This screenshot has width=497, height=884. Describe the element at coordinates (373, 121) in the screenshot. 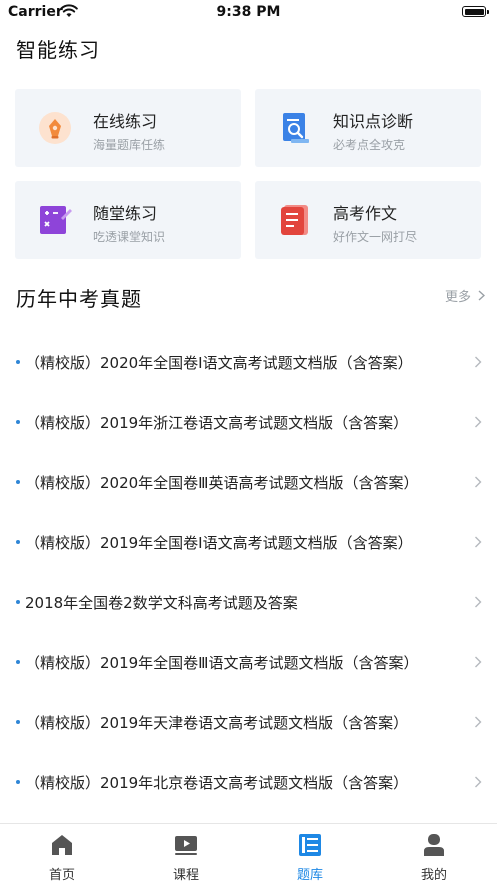

I see `card-title: 知识点诊断` at that location.